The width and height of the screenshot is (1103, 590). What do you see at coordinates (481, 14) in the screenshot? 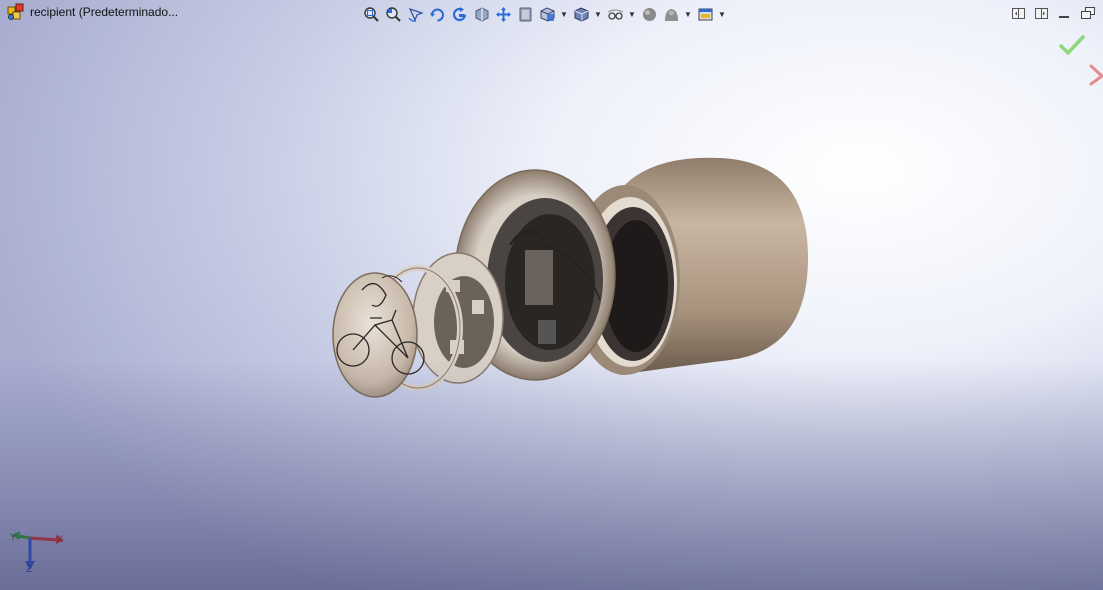
I see `section-view-icon` at bounding box center [481, 14].